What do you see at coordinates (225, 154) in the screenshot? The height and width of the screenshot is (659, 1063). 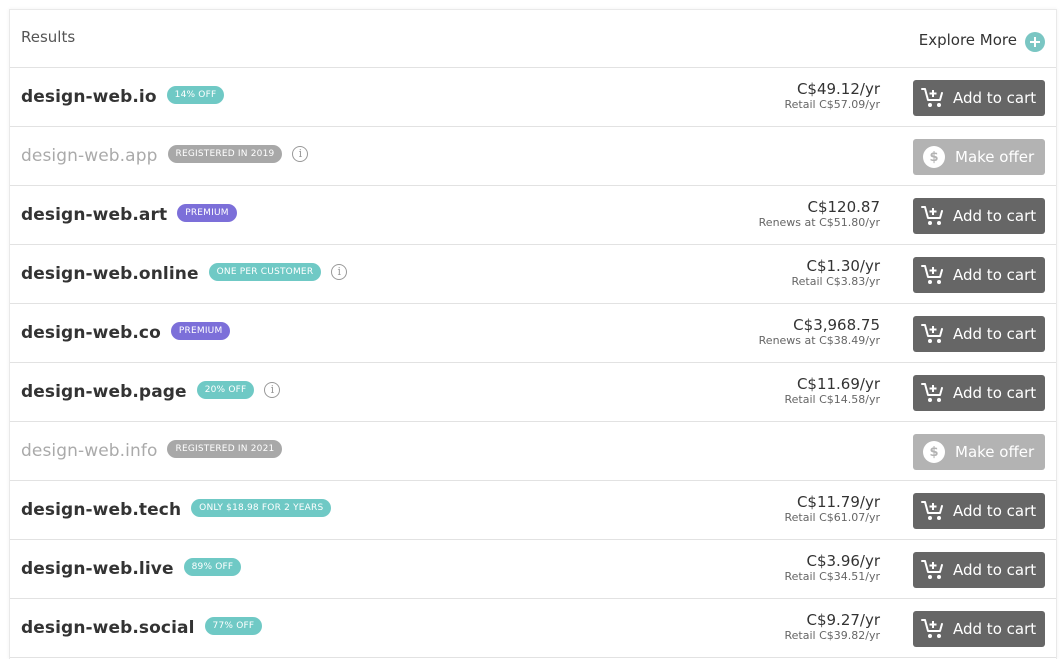 I see `domain-badge: REGISTERED IN 2019` at bounding box center [225, 154].